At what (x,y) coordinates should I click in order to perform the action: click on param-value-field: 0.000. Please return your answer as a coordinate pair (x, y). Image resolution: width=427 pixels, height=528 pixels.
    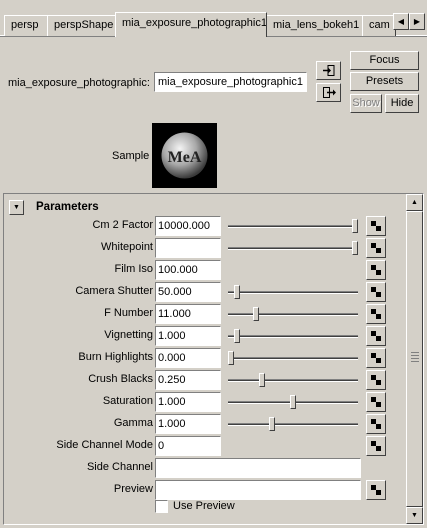
    Looking at the image, I should click on (188, 358).